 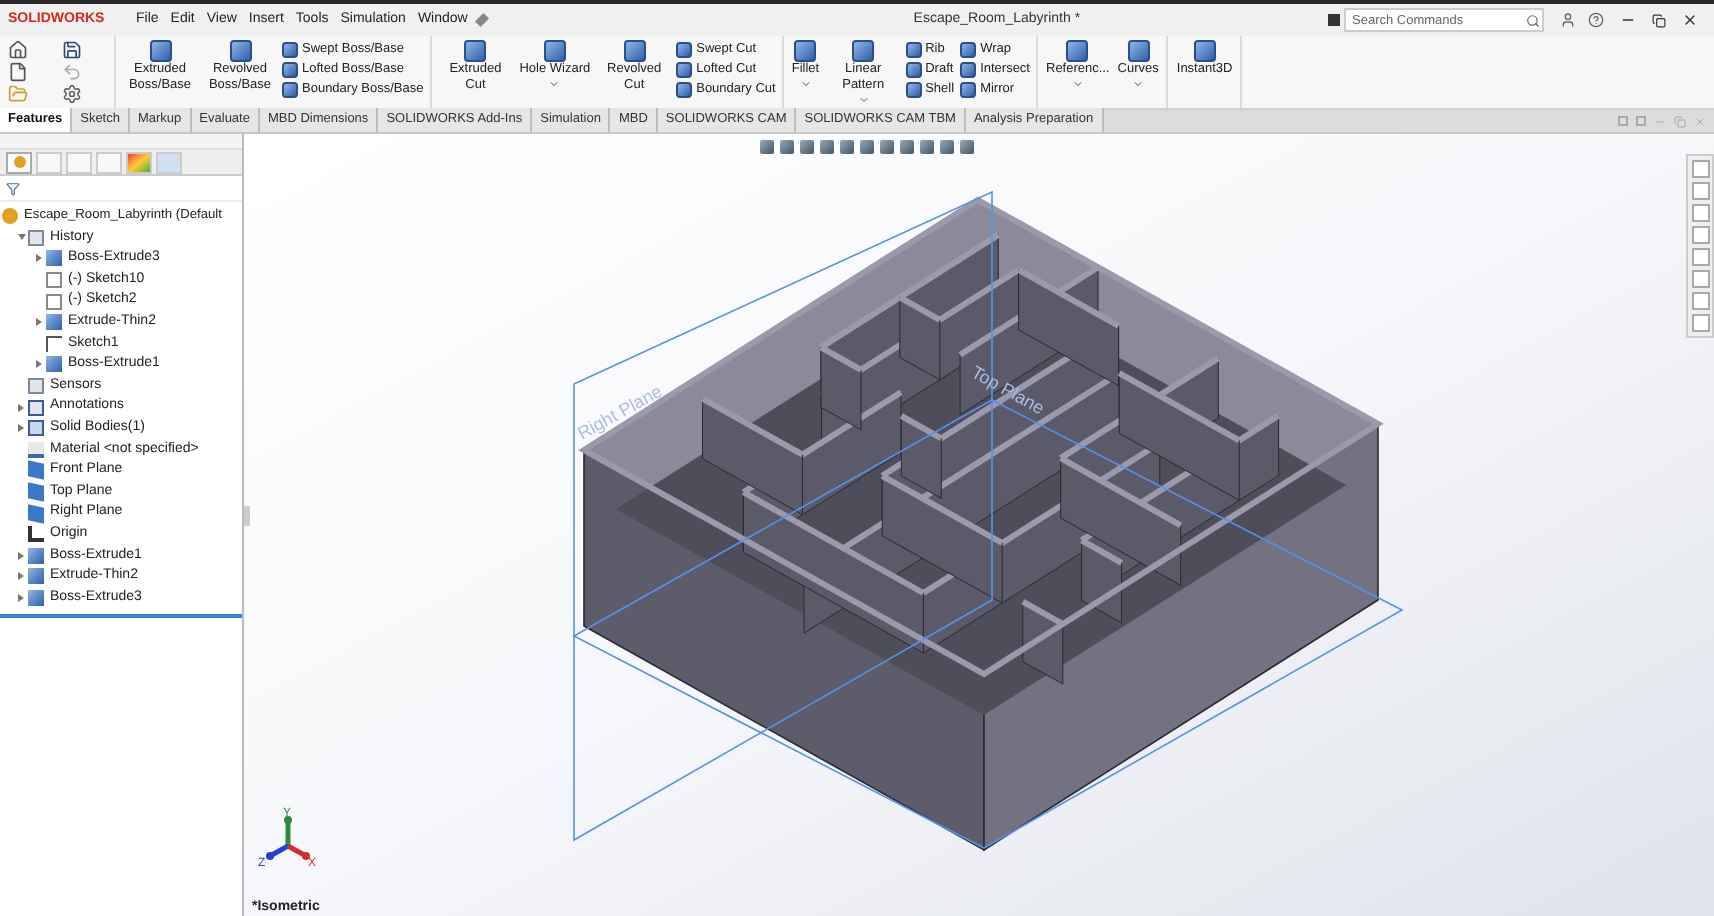 I want to click on new-document-icon, so click(x=18, y=72).